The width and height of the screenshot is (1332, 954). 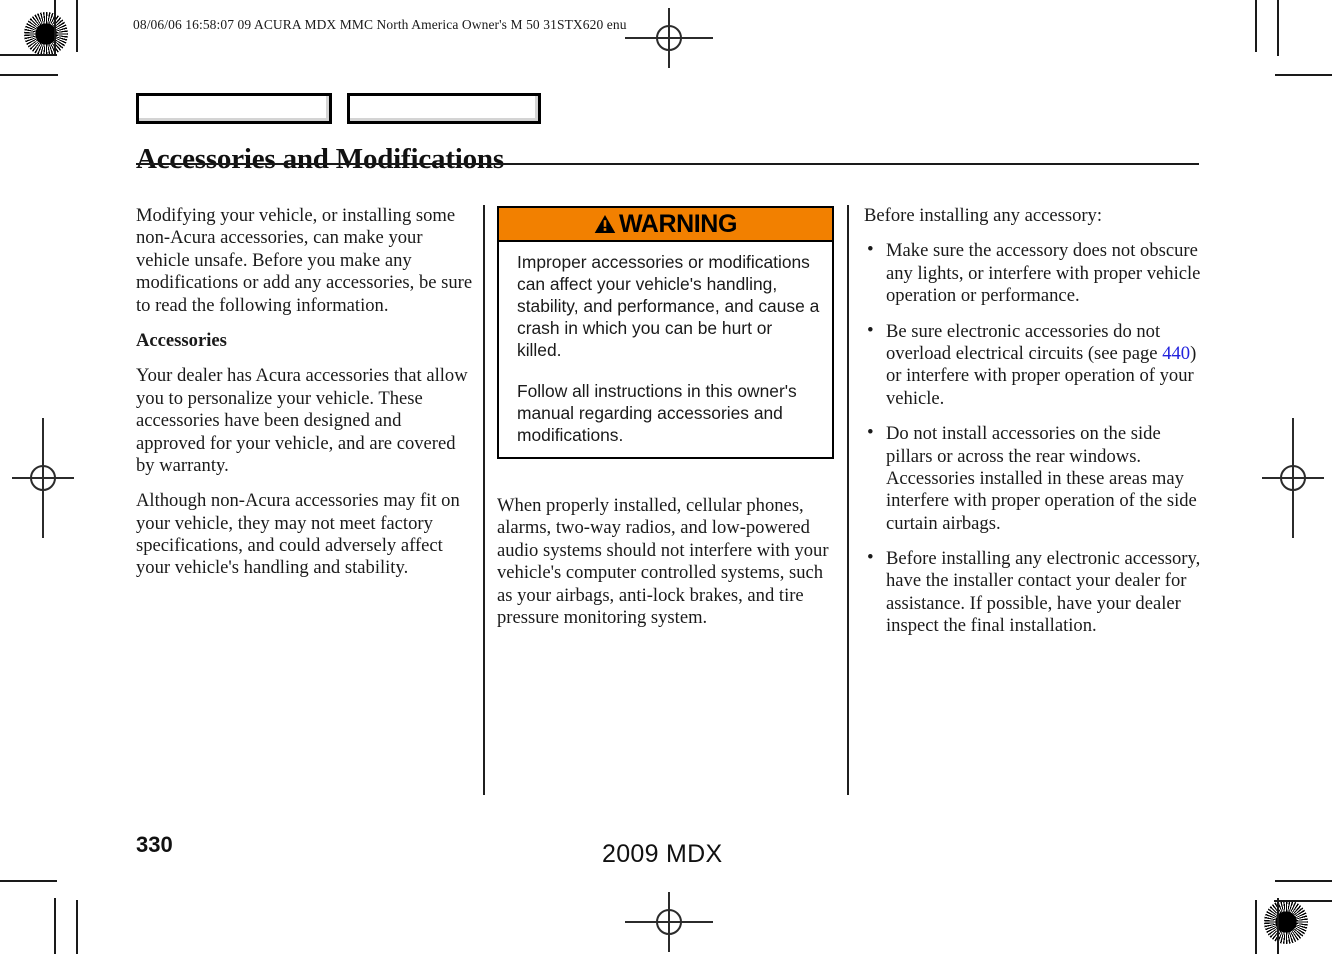 I want to click on crop-mark-bottom-right-vertical, so click(x=1278, y=926).